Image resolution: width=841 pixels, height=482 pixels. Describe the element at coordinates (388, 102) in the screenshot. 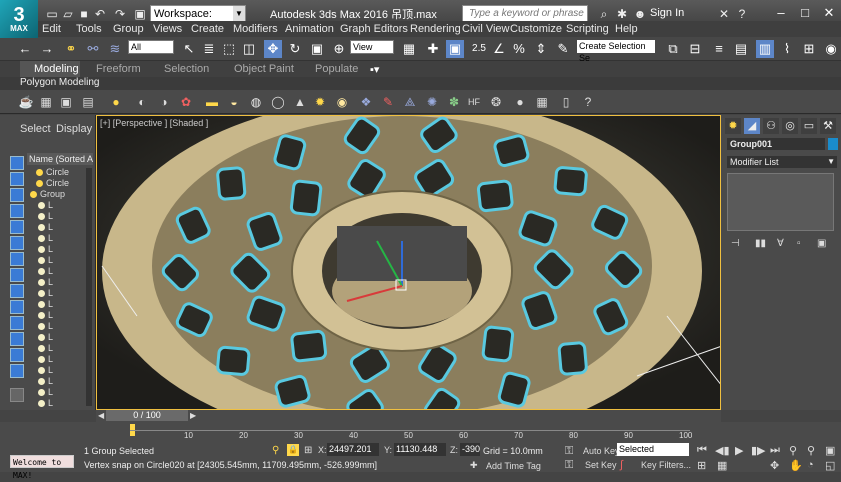

I see `paint-icon: ✎` at that location.